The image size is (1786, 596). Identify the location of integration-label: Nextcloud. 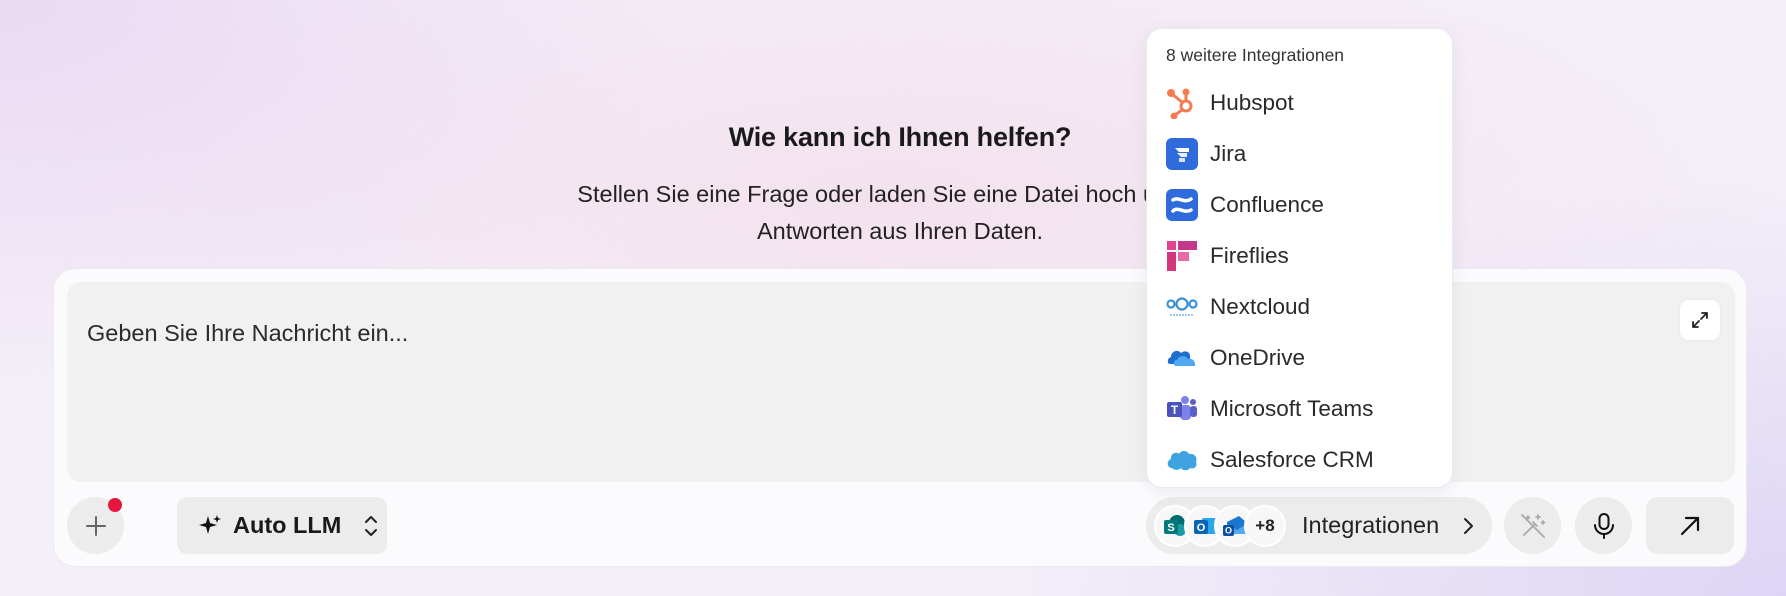
(1260, 306).